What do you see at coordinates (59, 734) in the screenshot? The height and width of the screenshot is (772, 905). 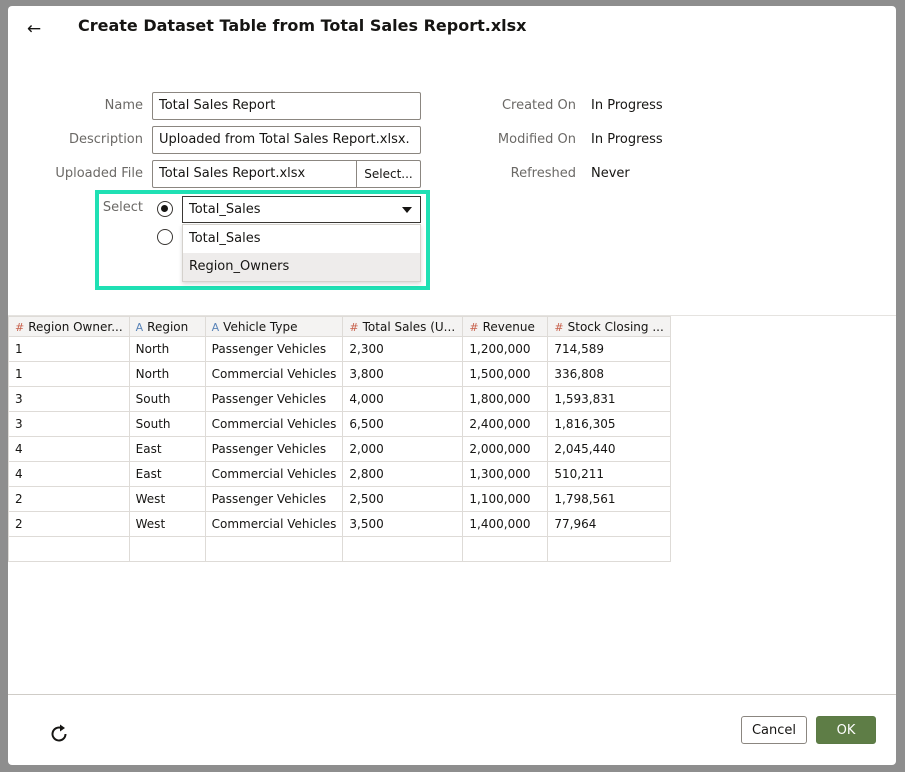 I see `refresh-icon` at bounding box center [59, 734].